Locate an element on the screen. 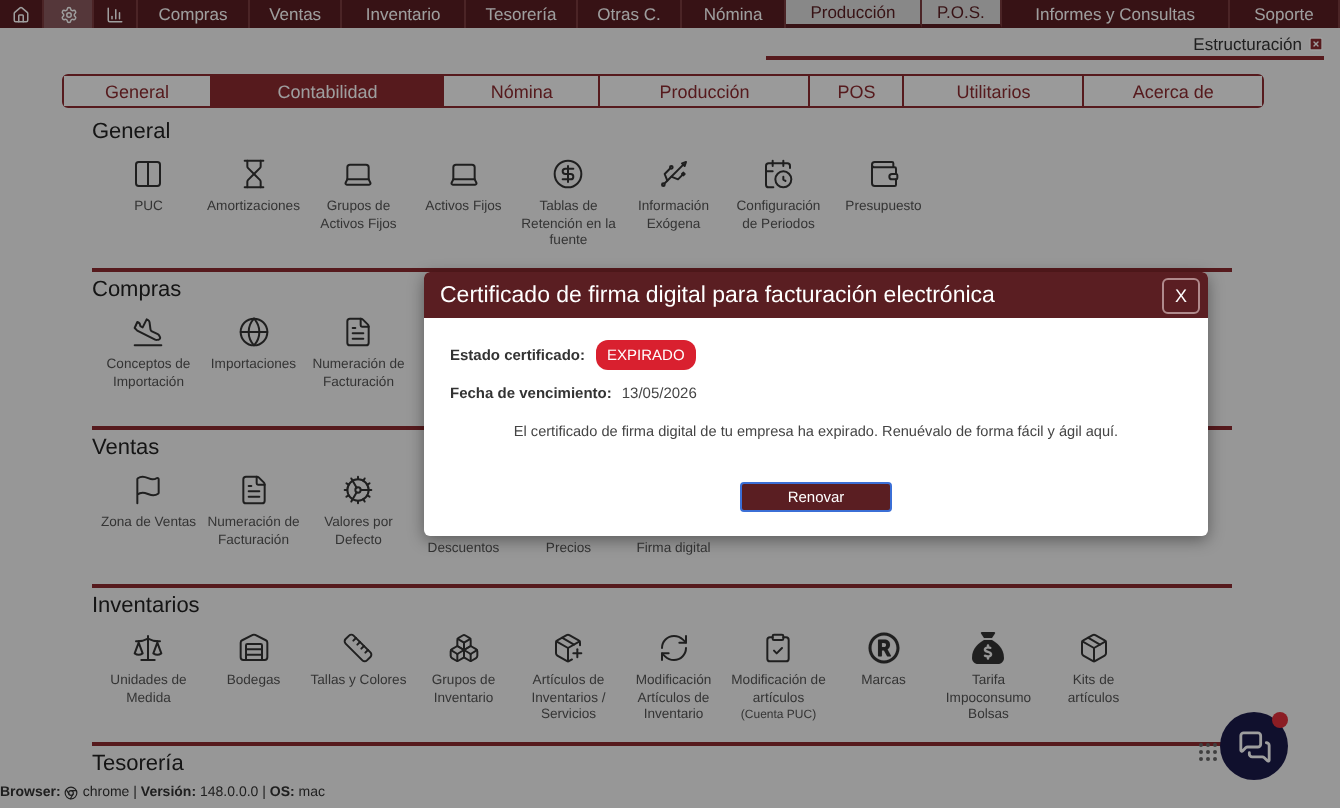  binder-icon is located at coordinates (148, 174).